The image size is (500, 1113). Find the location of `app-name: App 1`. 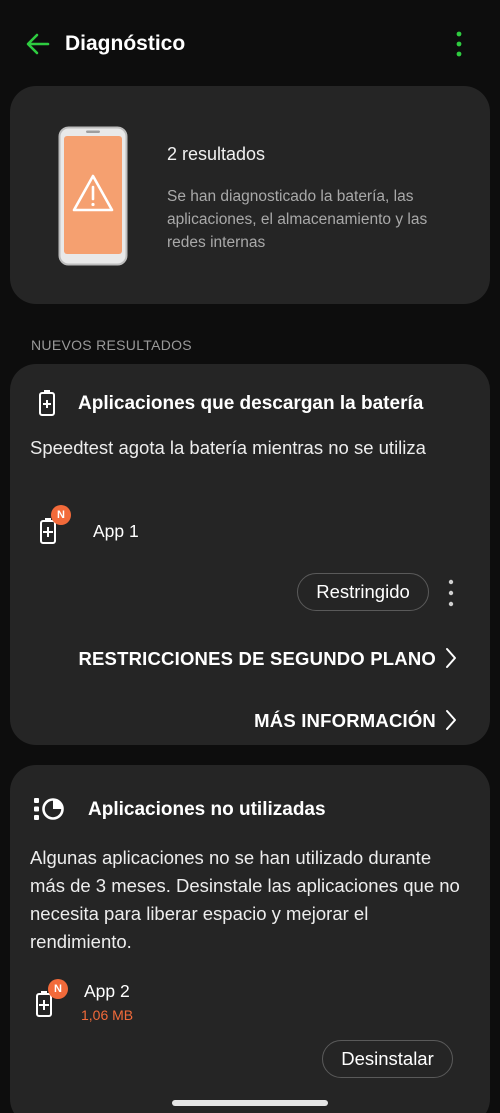

app-name: App 1 is located at coordinates (116, 531).